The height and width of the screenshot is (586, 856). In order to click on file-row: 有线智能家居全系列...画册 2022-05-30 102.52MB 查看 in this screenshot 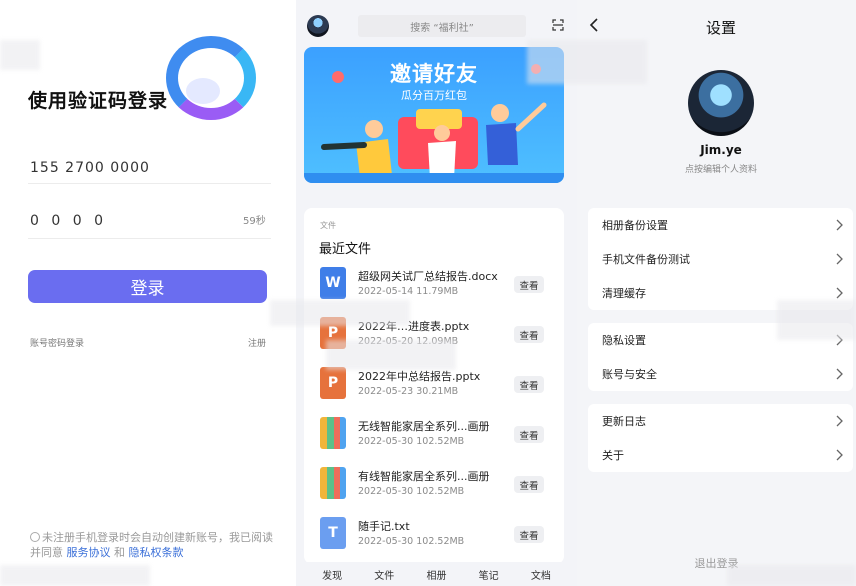, I will do `click(438, 486)`.